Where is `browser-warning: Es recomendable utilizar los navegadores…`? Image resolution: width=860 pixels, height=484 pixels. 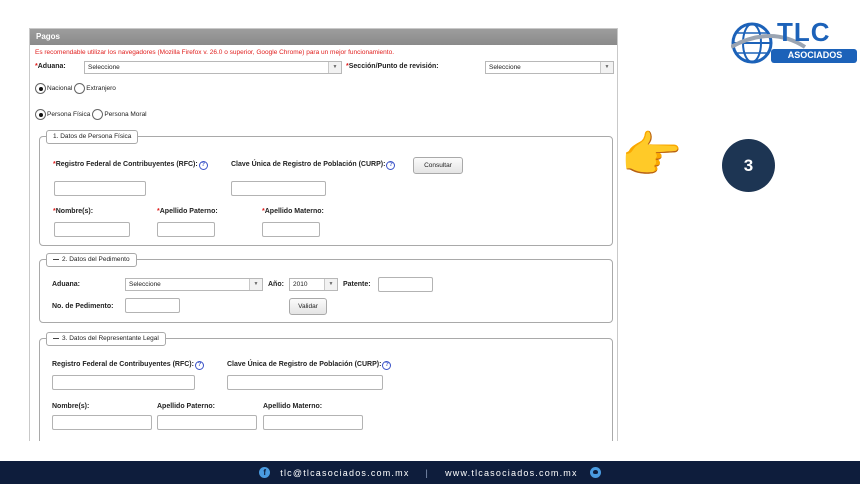 browser-warning: Es recomendable utilizar los navegadores… is located at coordinates (215, 52).